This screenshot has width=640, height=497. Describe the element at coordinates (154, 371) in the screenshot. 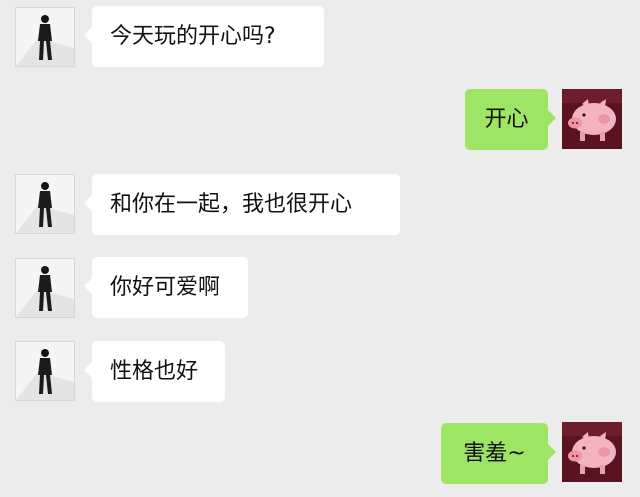

I see `message-bubble-incoming: 性格也好` at that location.